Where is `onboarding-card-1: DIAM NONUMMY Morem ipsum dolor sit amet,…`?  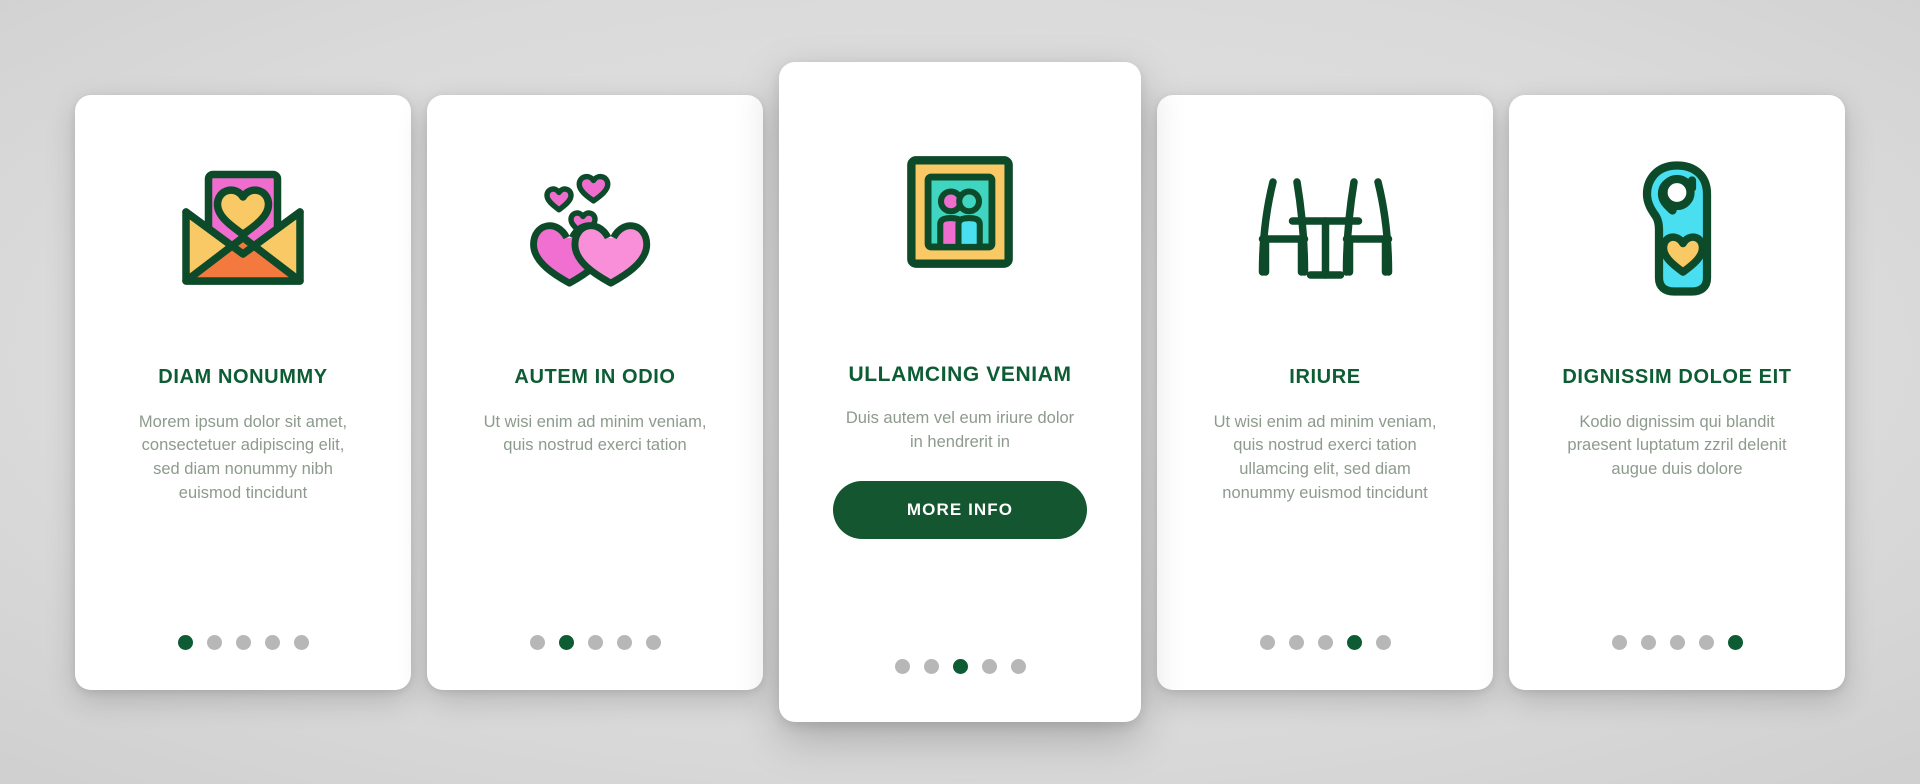
onboarding-card-1: DIAM NONUMMY Morem ipsum dolor sit amet,… is located at coordinates (243, 392).